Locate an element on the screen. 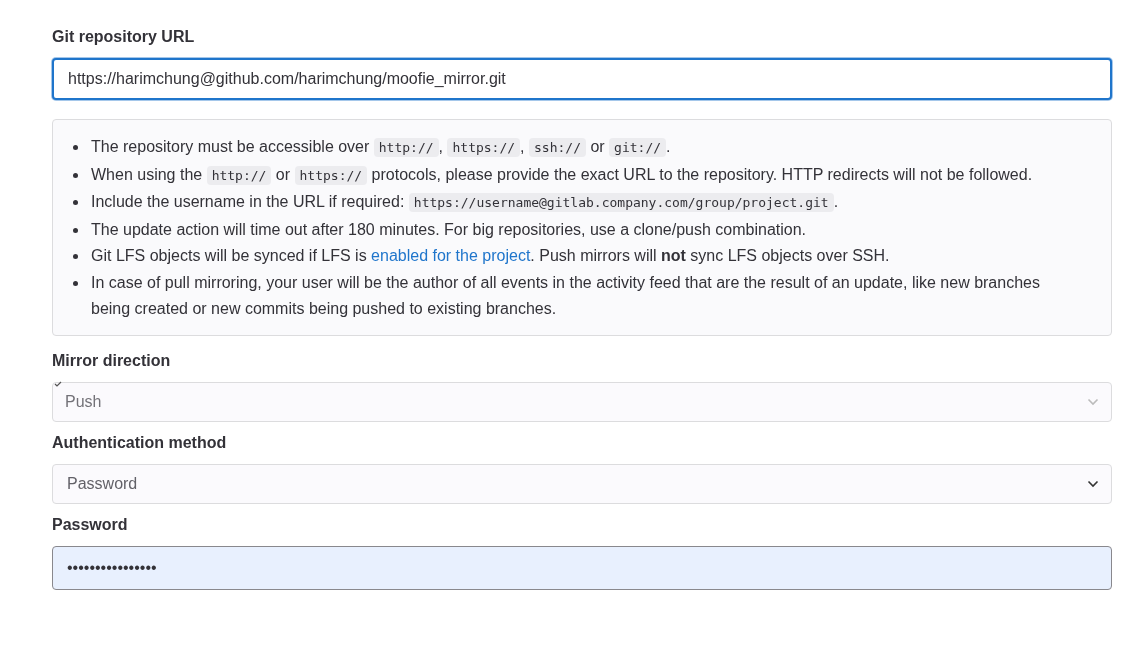  help-text: Include the username in the URL if required: https://username@gitlab.company.com/group/project.git . is located at coordinates (465, 203).